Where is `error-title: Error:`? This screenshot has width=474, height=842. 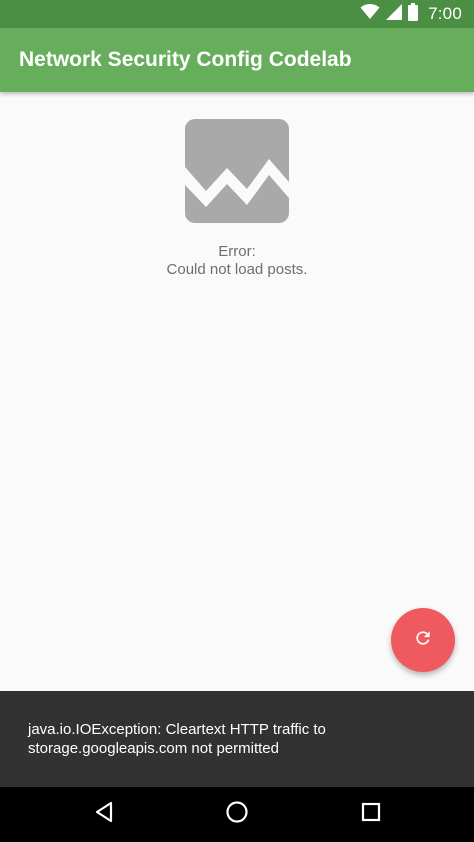 error-title: Error: is located at coordinates (237, 251).